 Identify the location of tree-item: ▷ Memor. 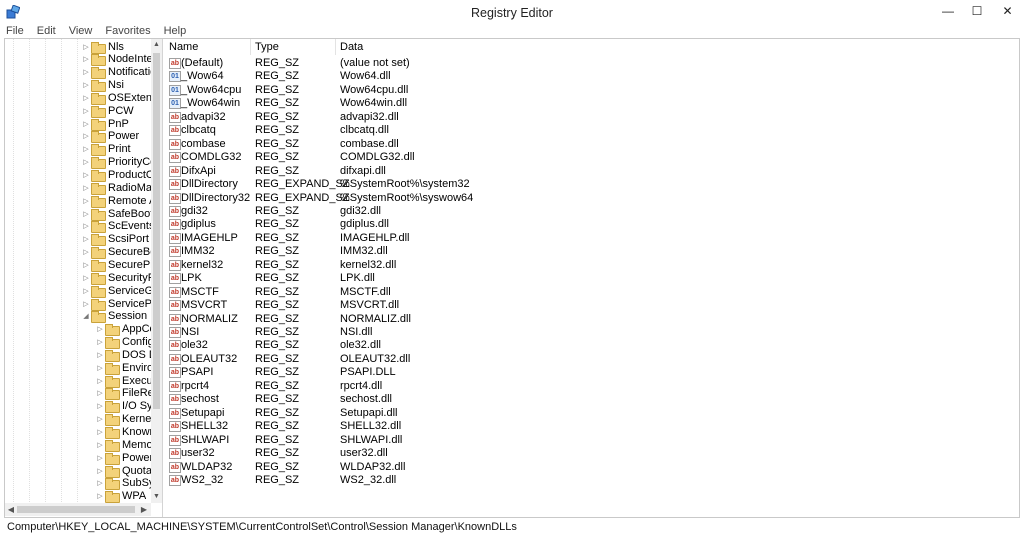
(123, 445).